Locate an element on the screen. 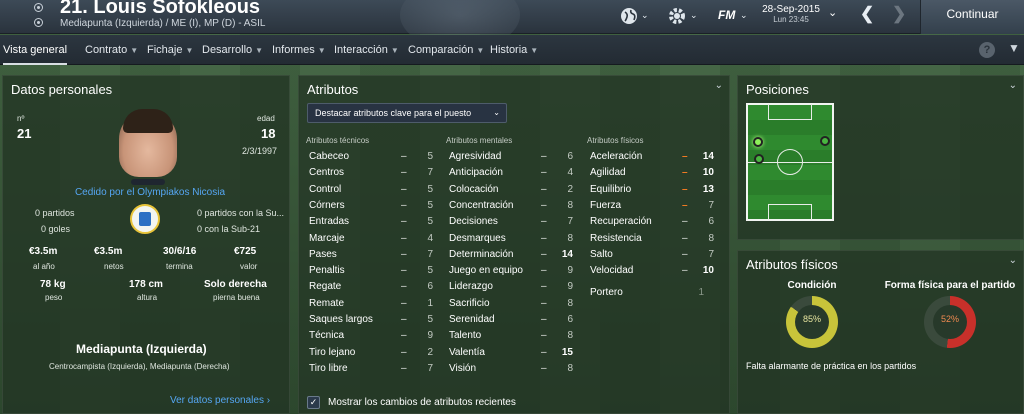  view-personal-link: Ver datos personales › is located at coordinates (220, 400).